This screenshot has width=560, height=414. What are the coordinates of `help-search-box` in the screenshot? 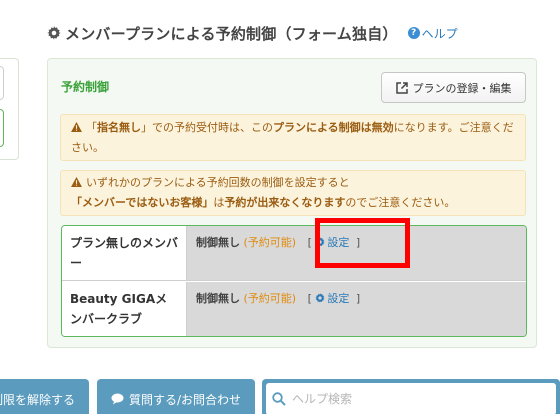 It's located at (411, 398).